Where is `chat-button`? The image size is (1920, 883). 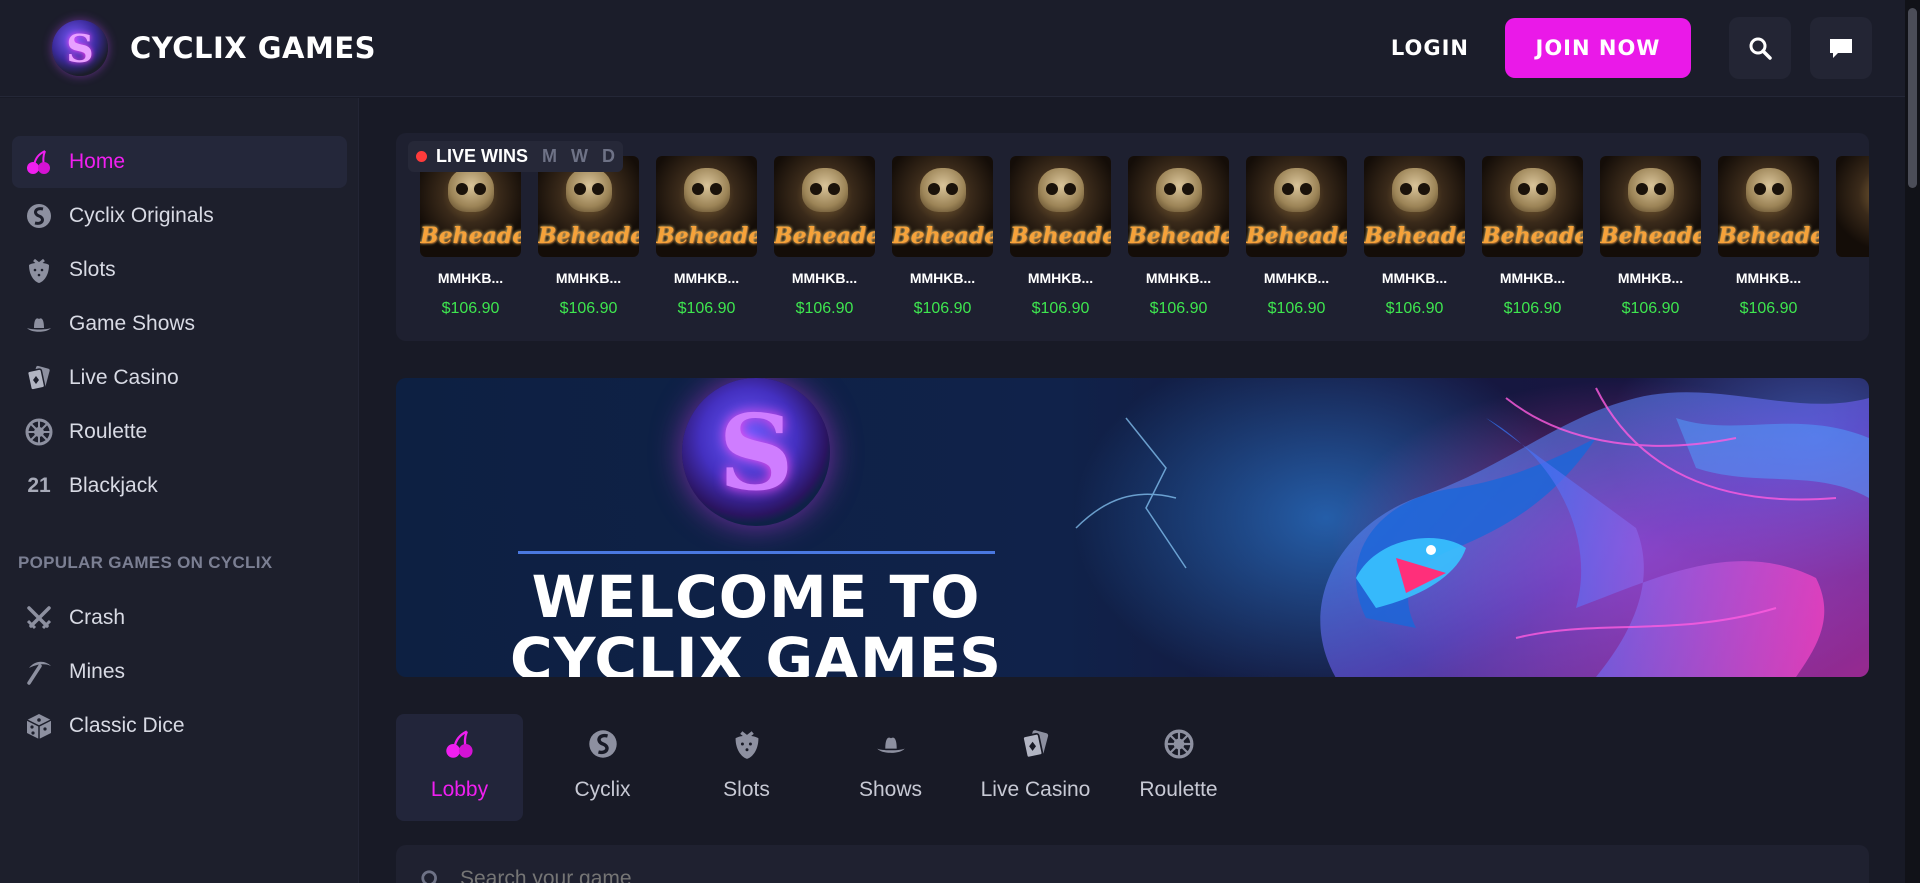 chat-button is located at coordinates (1841, 48).